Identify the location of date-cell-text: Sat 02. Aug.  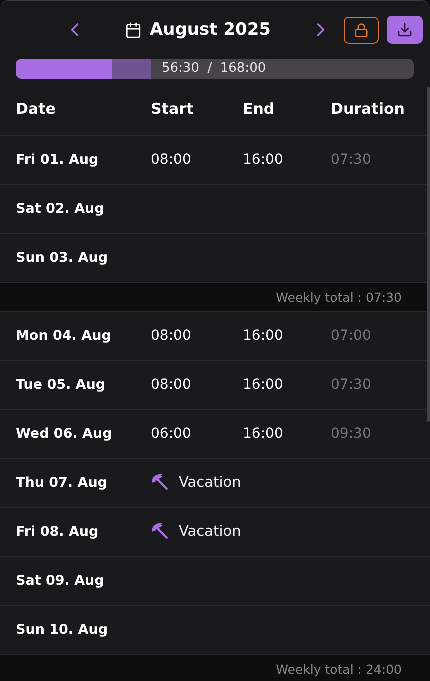
(61, 209).